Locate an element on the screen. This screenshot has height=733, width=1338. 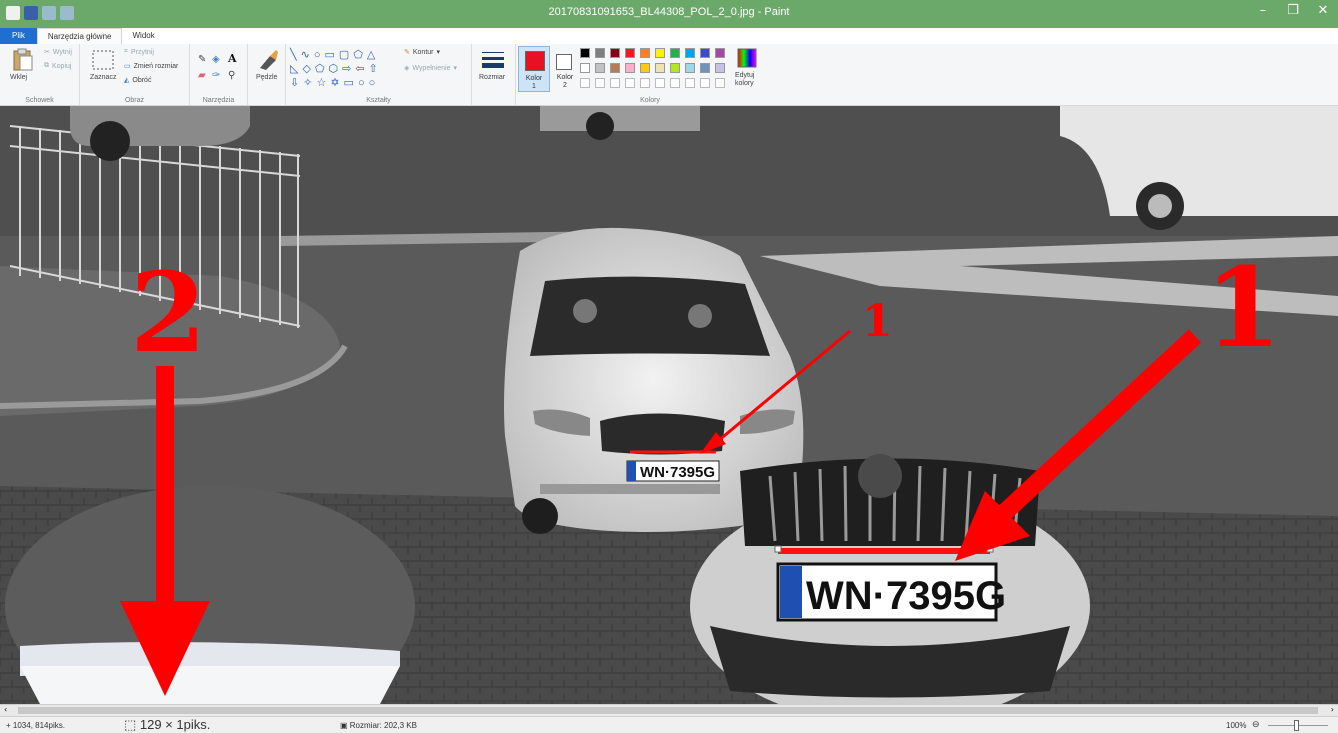
size-icon is located at coordinates (493, 60).